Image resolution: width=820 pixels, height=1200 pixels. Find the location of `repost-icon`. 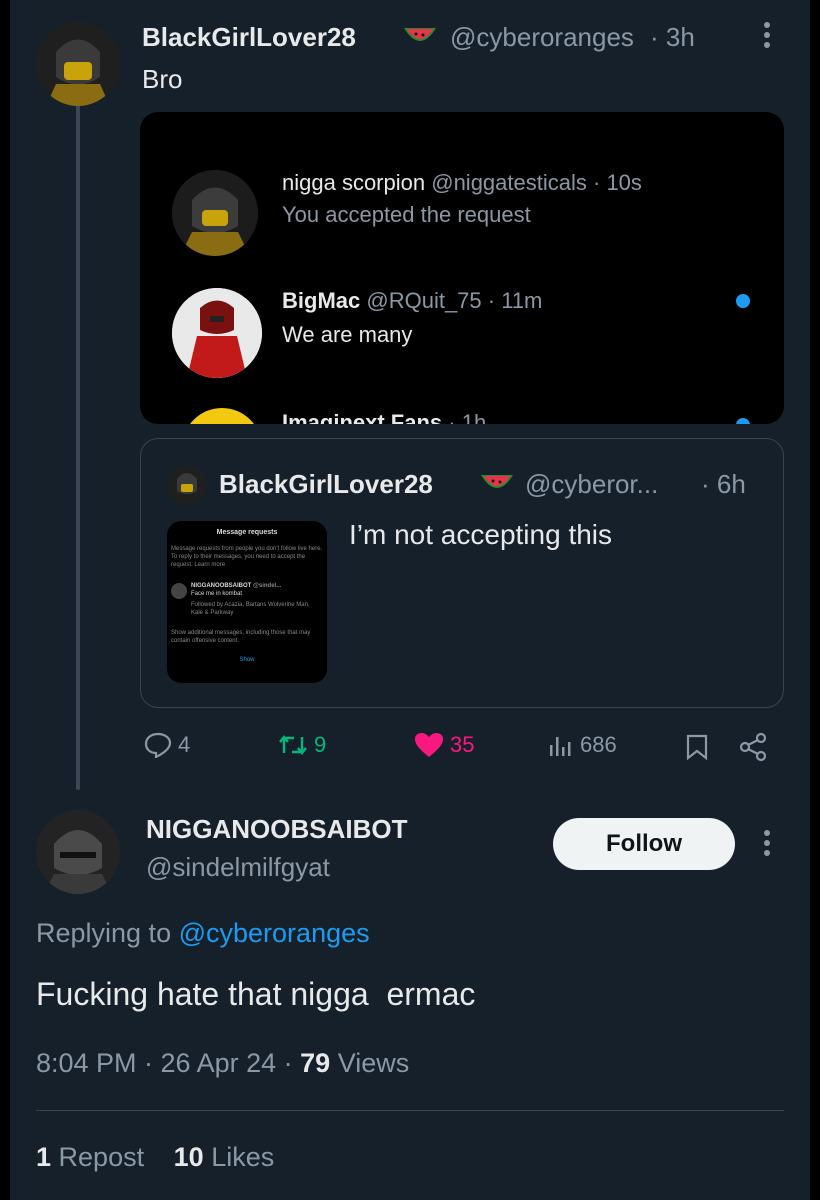

repost-icon is located at coordinates (293, 745).